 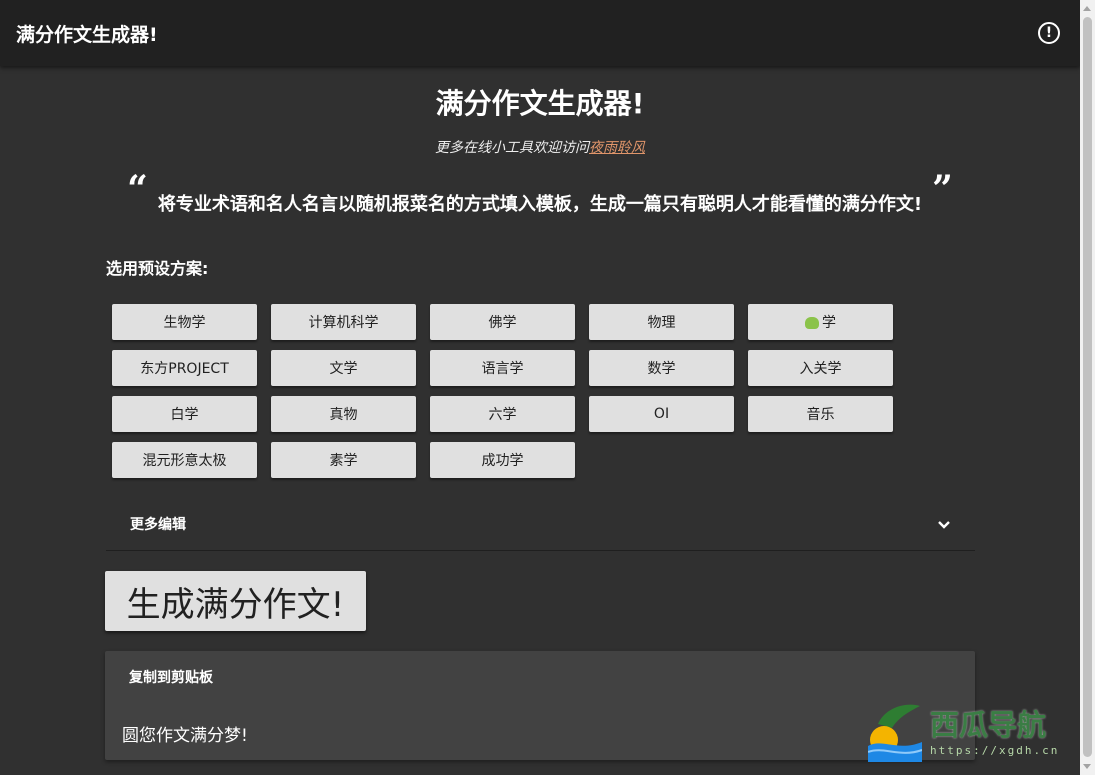 I want to click on watermark-name: 西瓜导航, so click(x=988, y=725).